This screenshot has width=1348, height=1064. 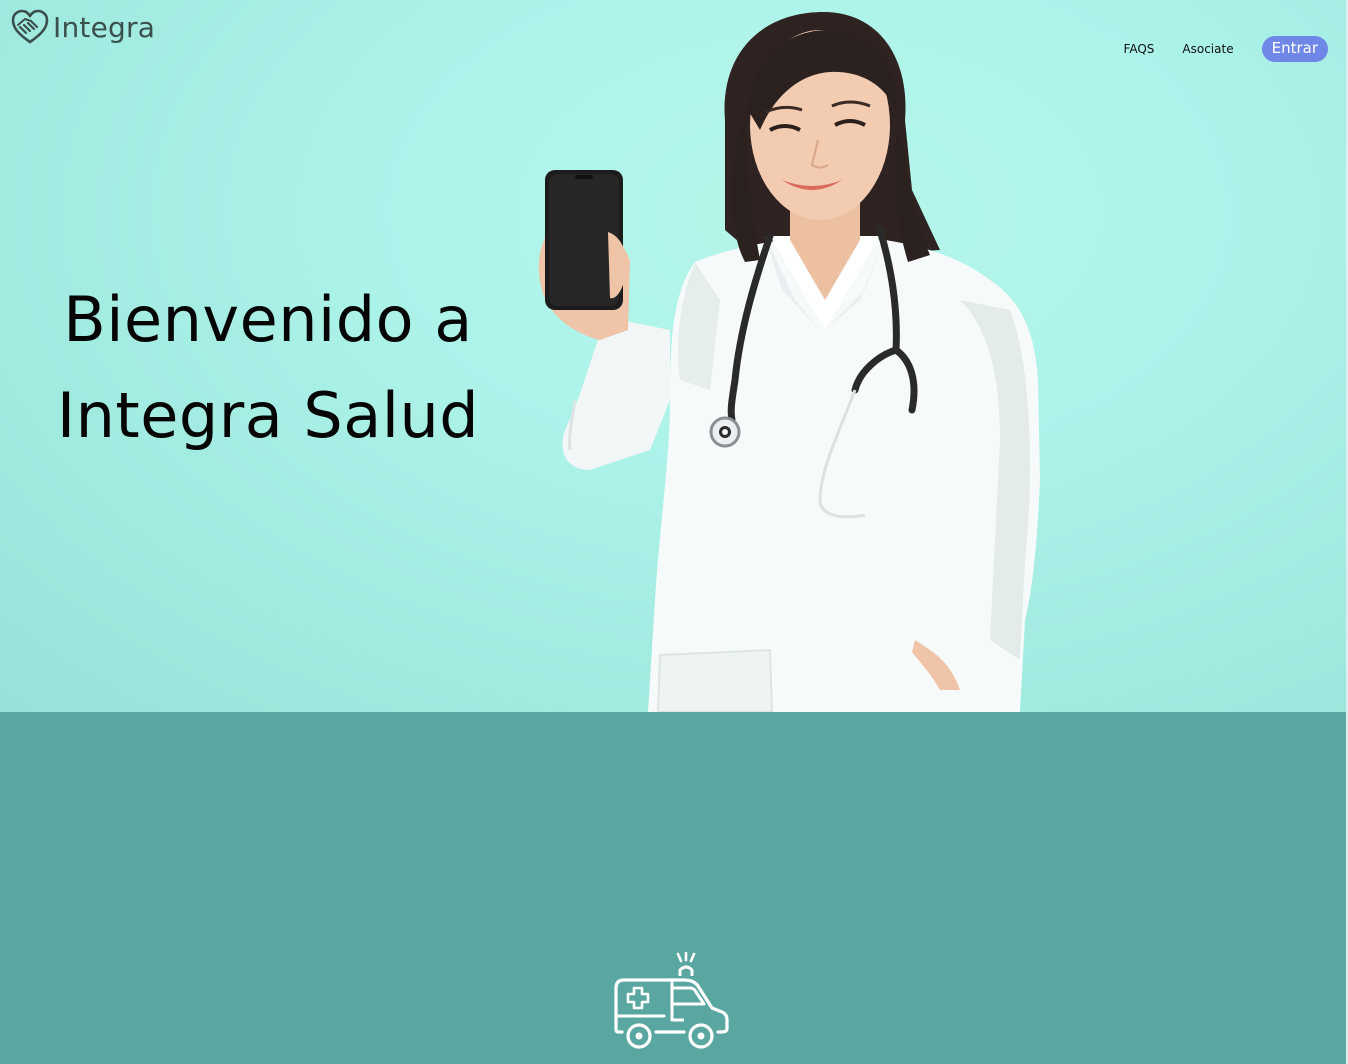 What do you see at coordinates (268, 368) in the screenshot?
I see `hero-title: Bienvenido a Integra Salud` at bounding box center [268, 368].